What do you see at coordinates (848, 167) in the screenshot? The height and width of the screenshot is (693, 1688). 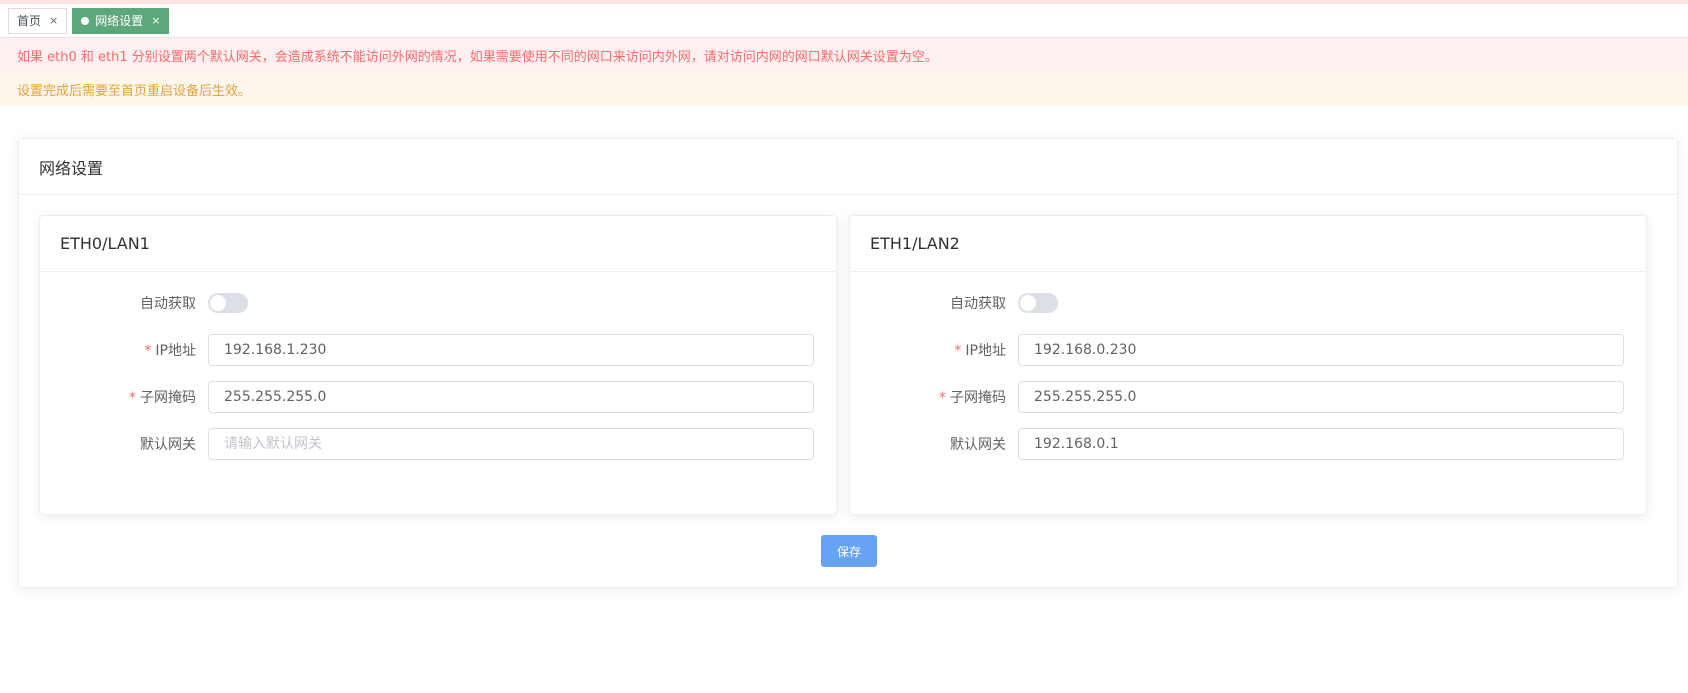 I see `card-header: 网络设置` at bounding box center [848, 167].